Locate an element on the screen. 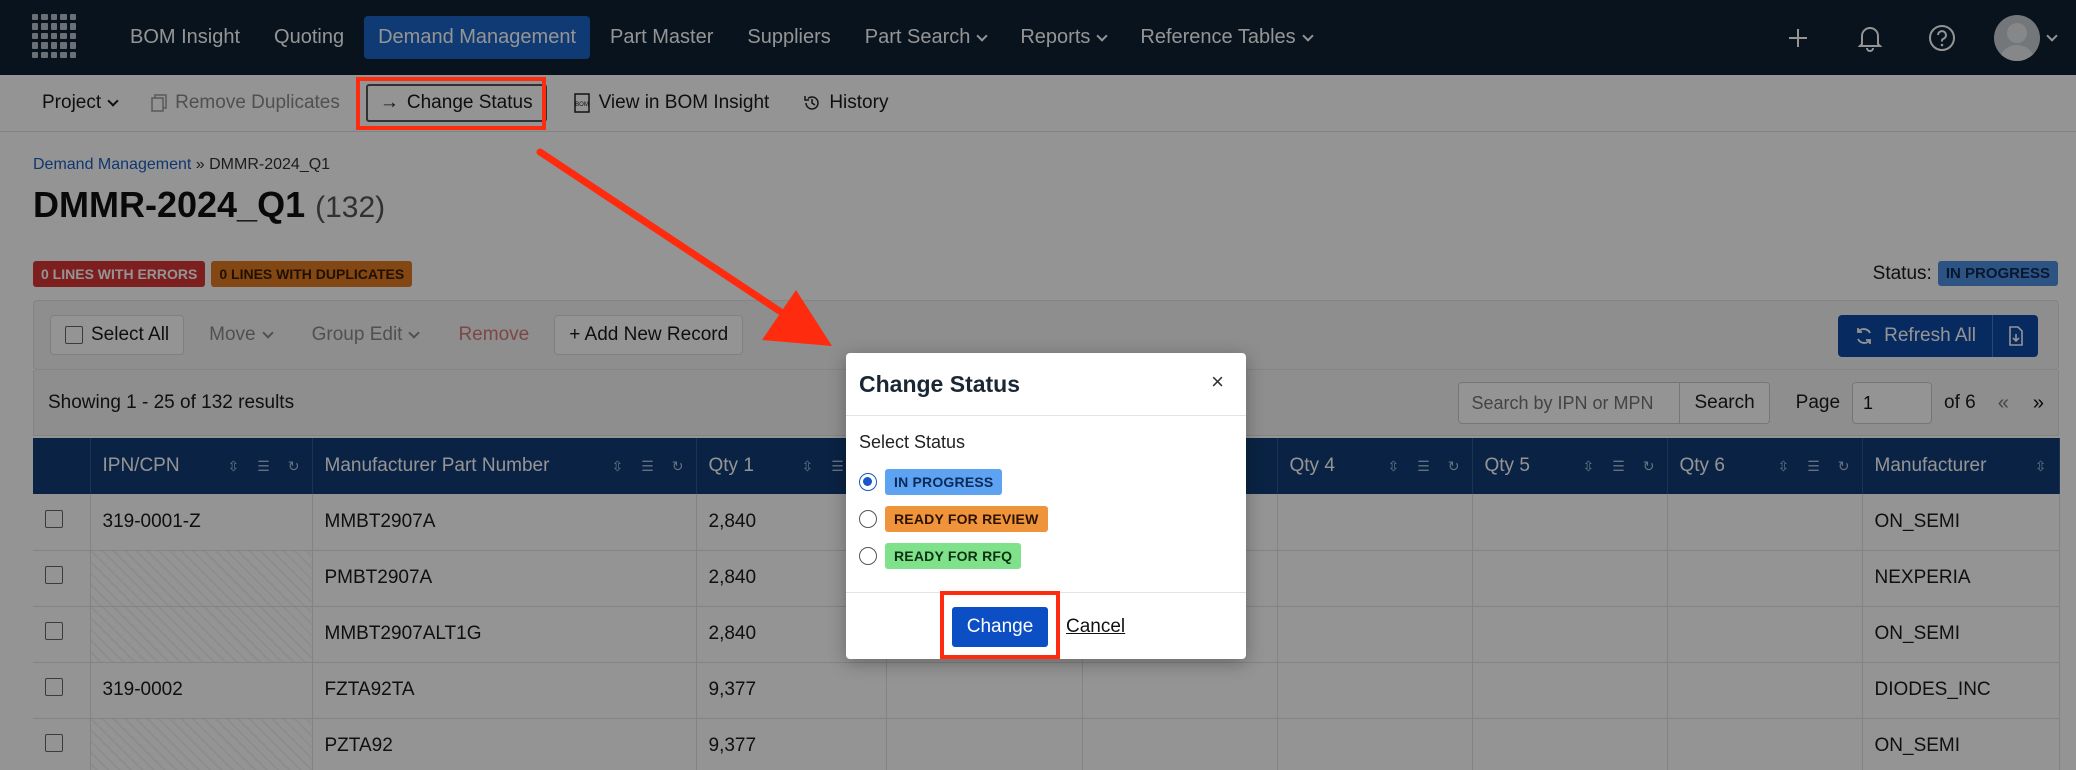 This screenshot has height=770, width=2076. status-option-in-progress: IN PROGRESS is located at coordinates (1046, 481).